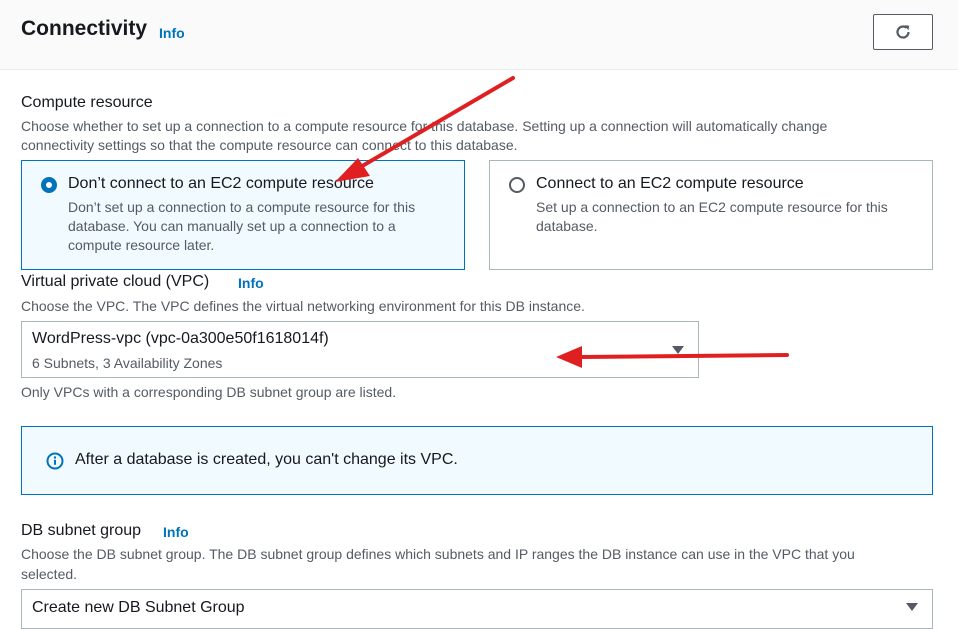  I want to click on tile-dont-connect-desc-3: compute resource later., so click(141, 245).